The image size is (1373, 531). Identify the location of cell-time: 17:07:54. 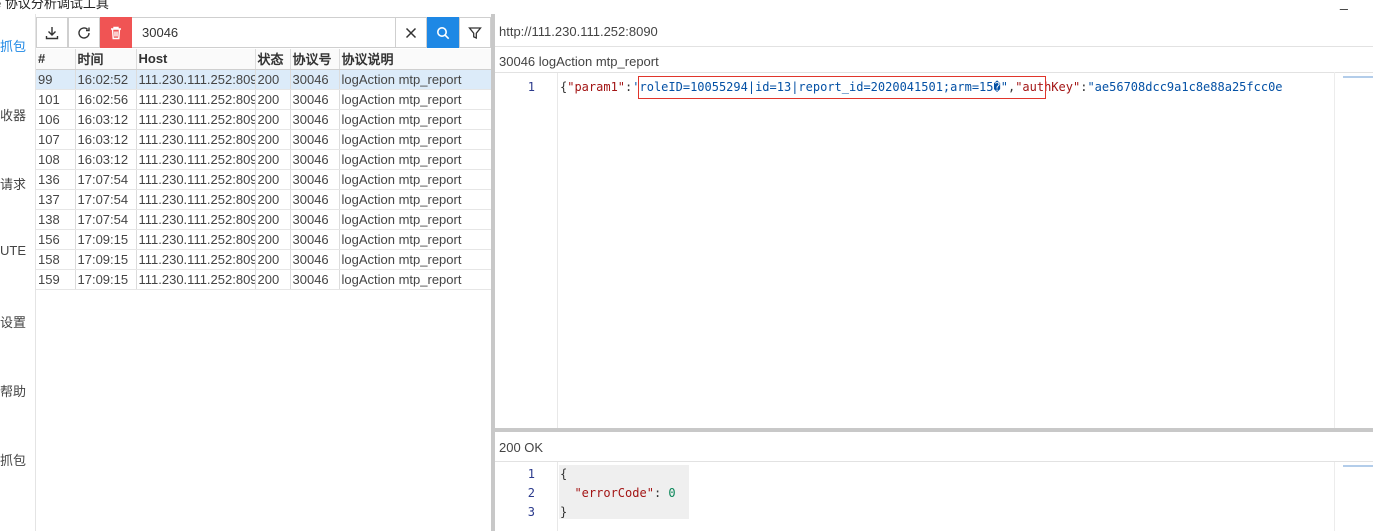
(106, 179).